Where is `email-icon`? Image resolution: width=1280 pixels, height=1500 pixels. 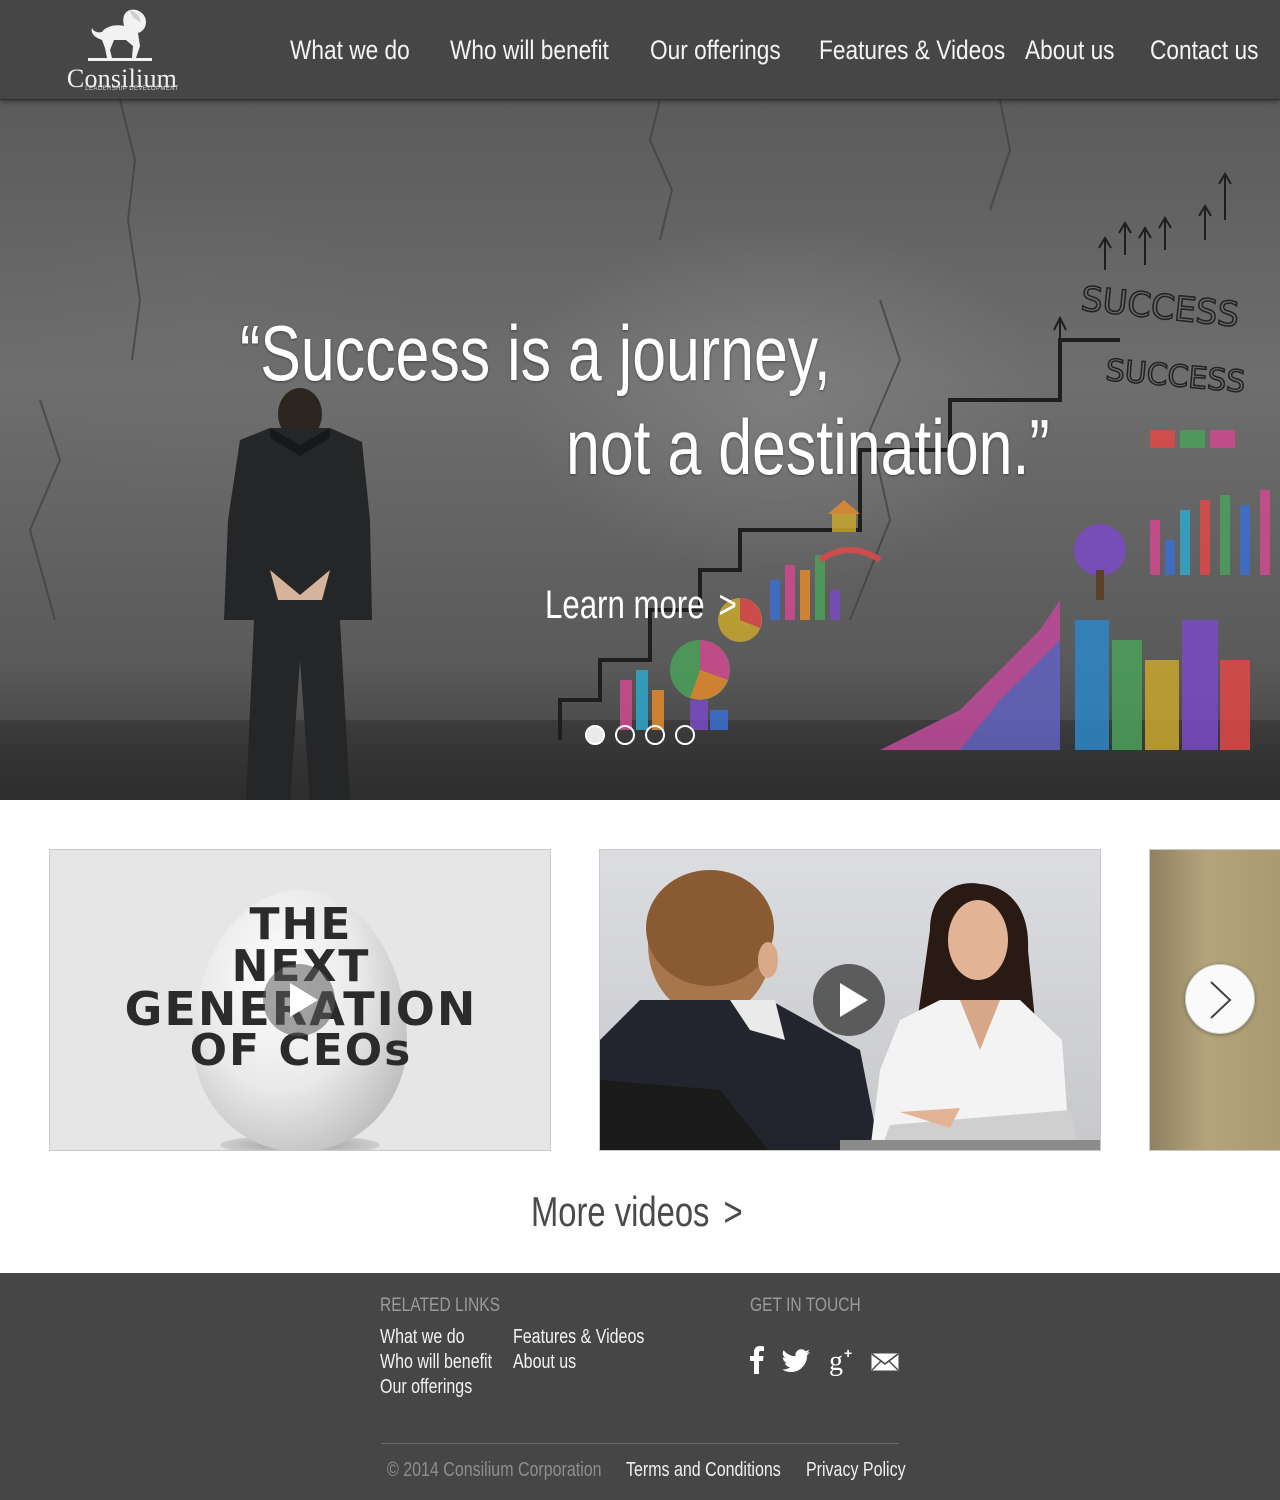 email-icon is located at coordinates (885, 1367).